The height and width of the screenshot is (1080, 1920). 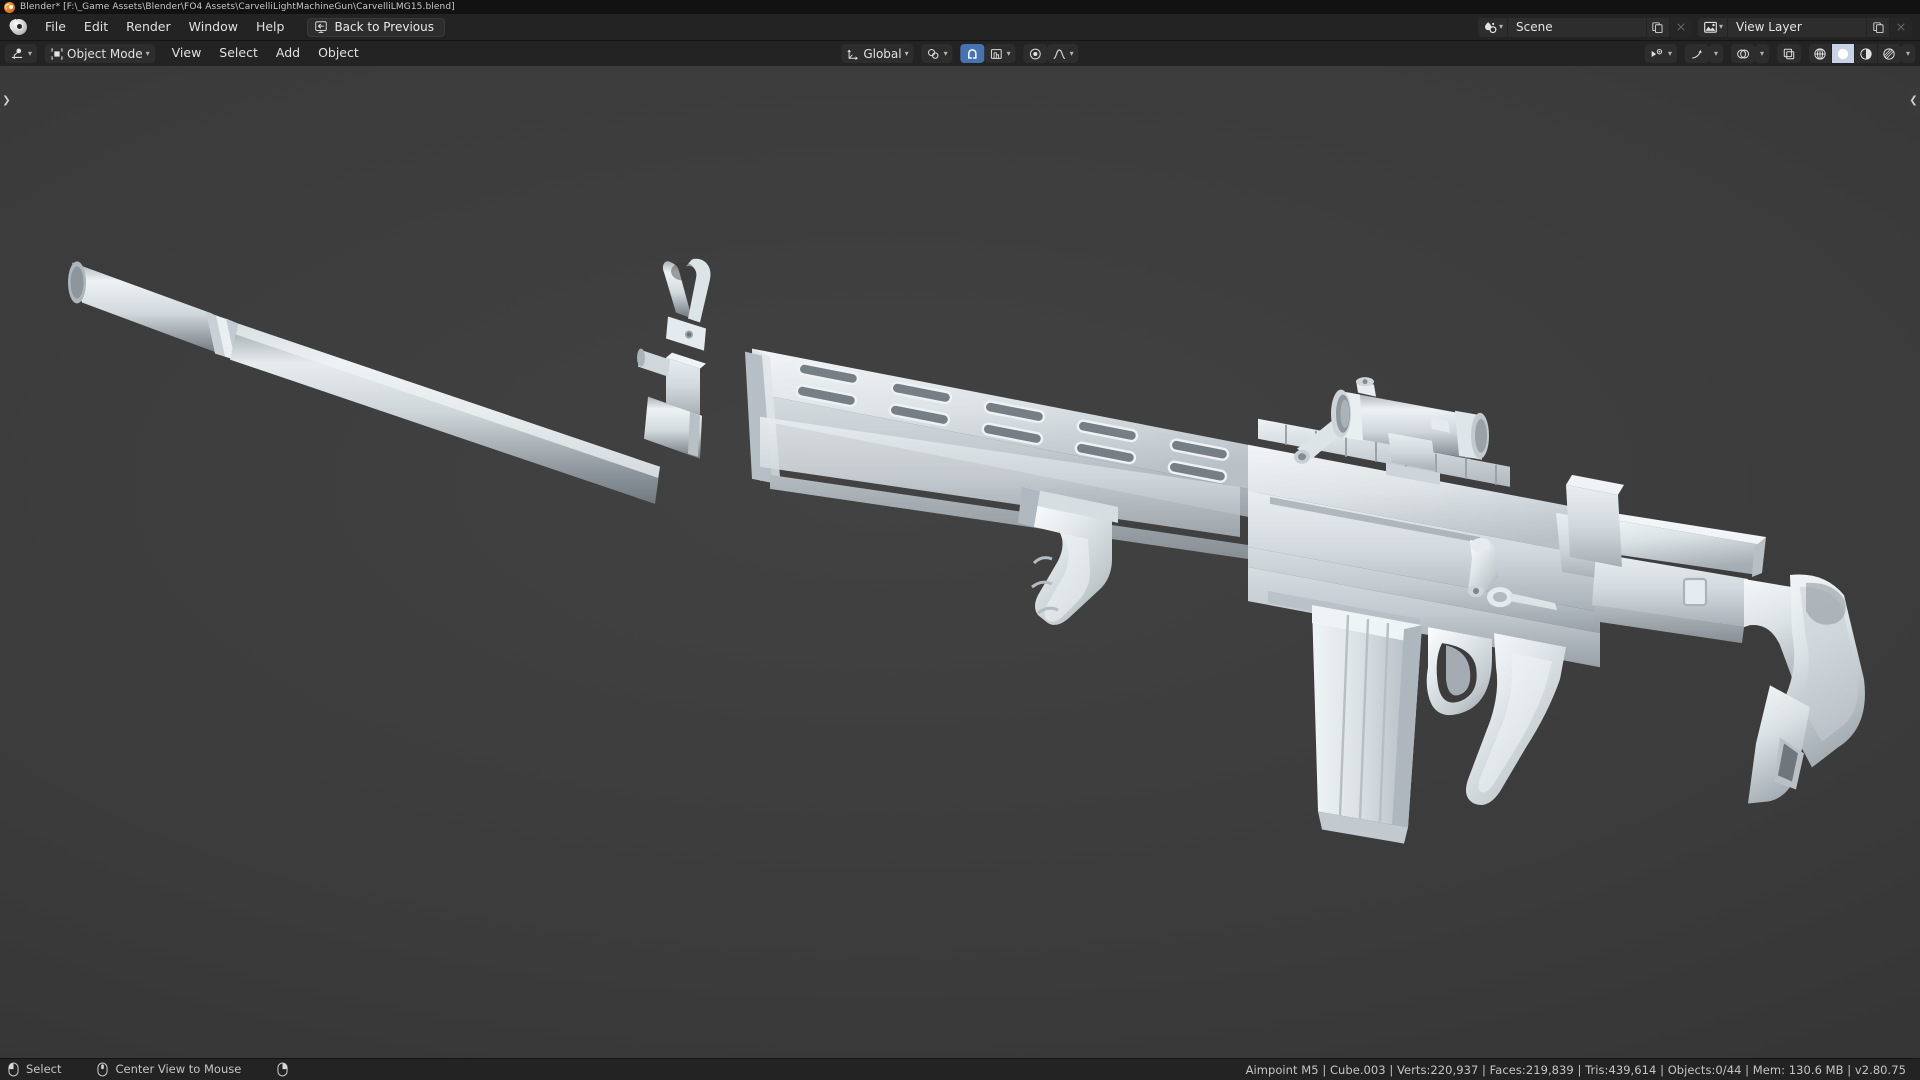 I want to click on pivot-point-icon, so click(x=933, y=53).